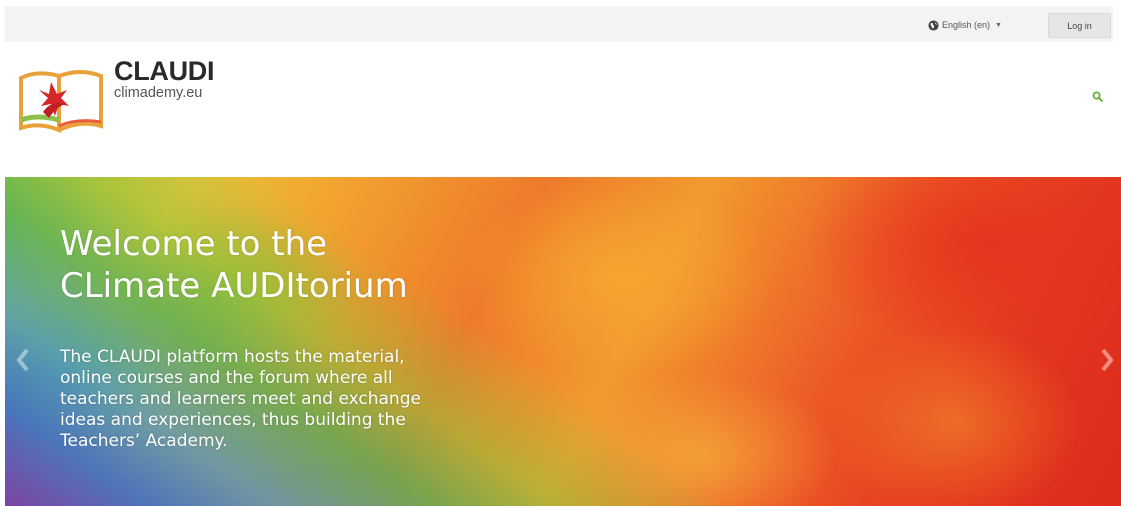 This screenshot has width=1121, height=506. I want to click on chevron-left-icon, so click(22, 360).